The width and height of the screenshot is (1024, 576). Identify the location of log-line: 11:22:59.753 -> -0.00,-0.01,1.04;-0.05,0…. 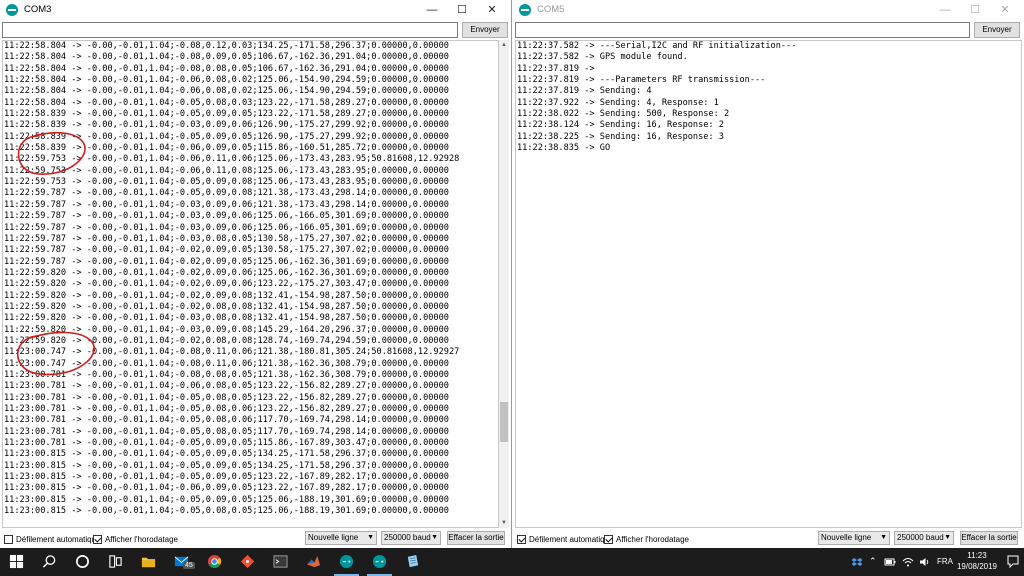
(226, 182).